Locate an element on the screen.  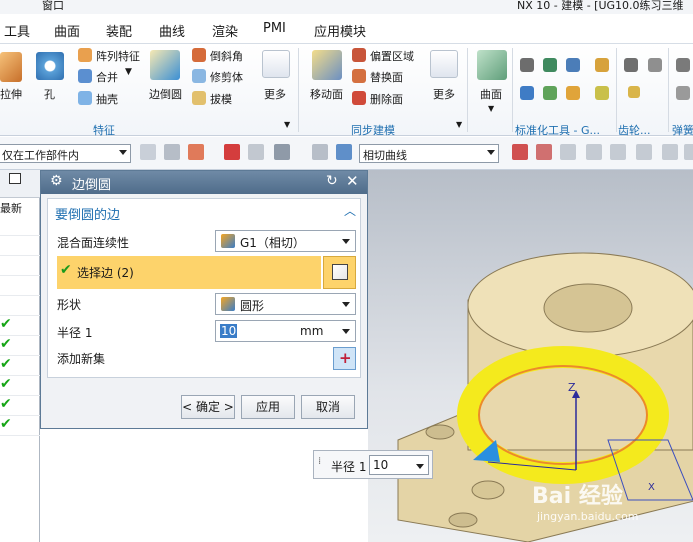
apply-button: 应用 is located at coordinates (268, 407).